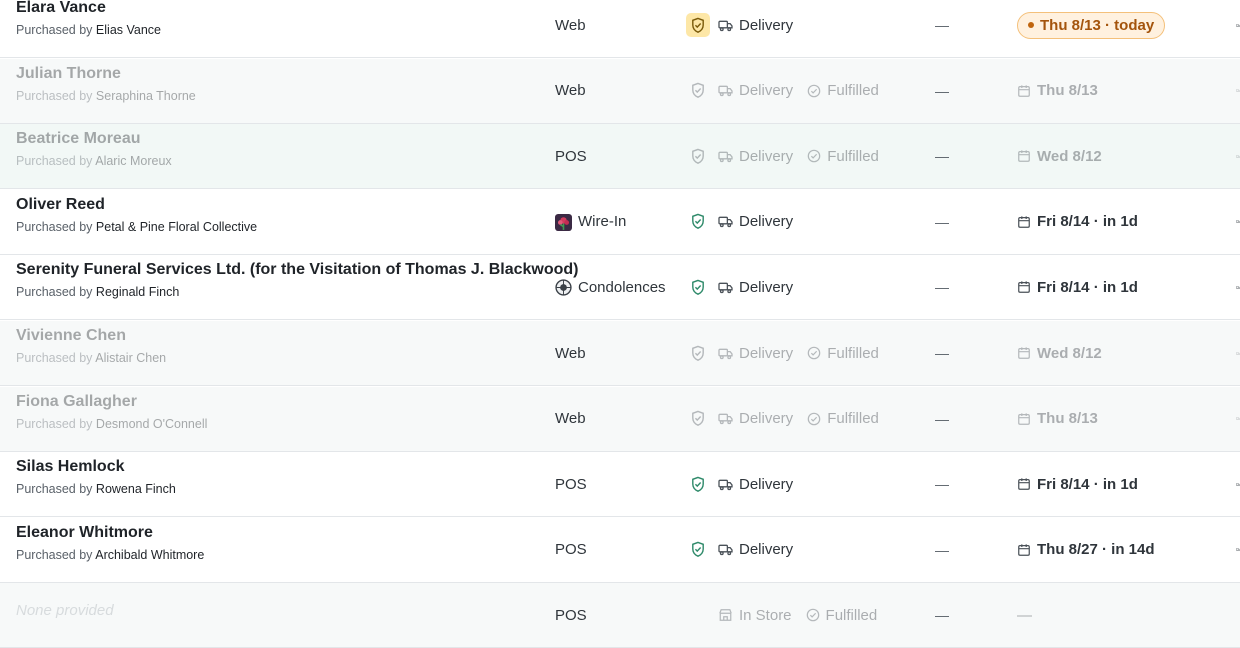 This screenshot has width=1240, height=648. I want to click on delivery-date: Wed 8/12, so click(1059, 156).